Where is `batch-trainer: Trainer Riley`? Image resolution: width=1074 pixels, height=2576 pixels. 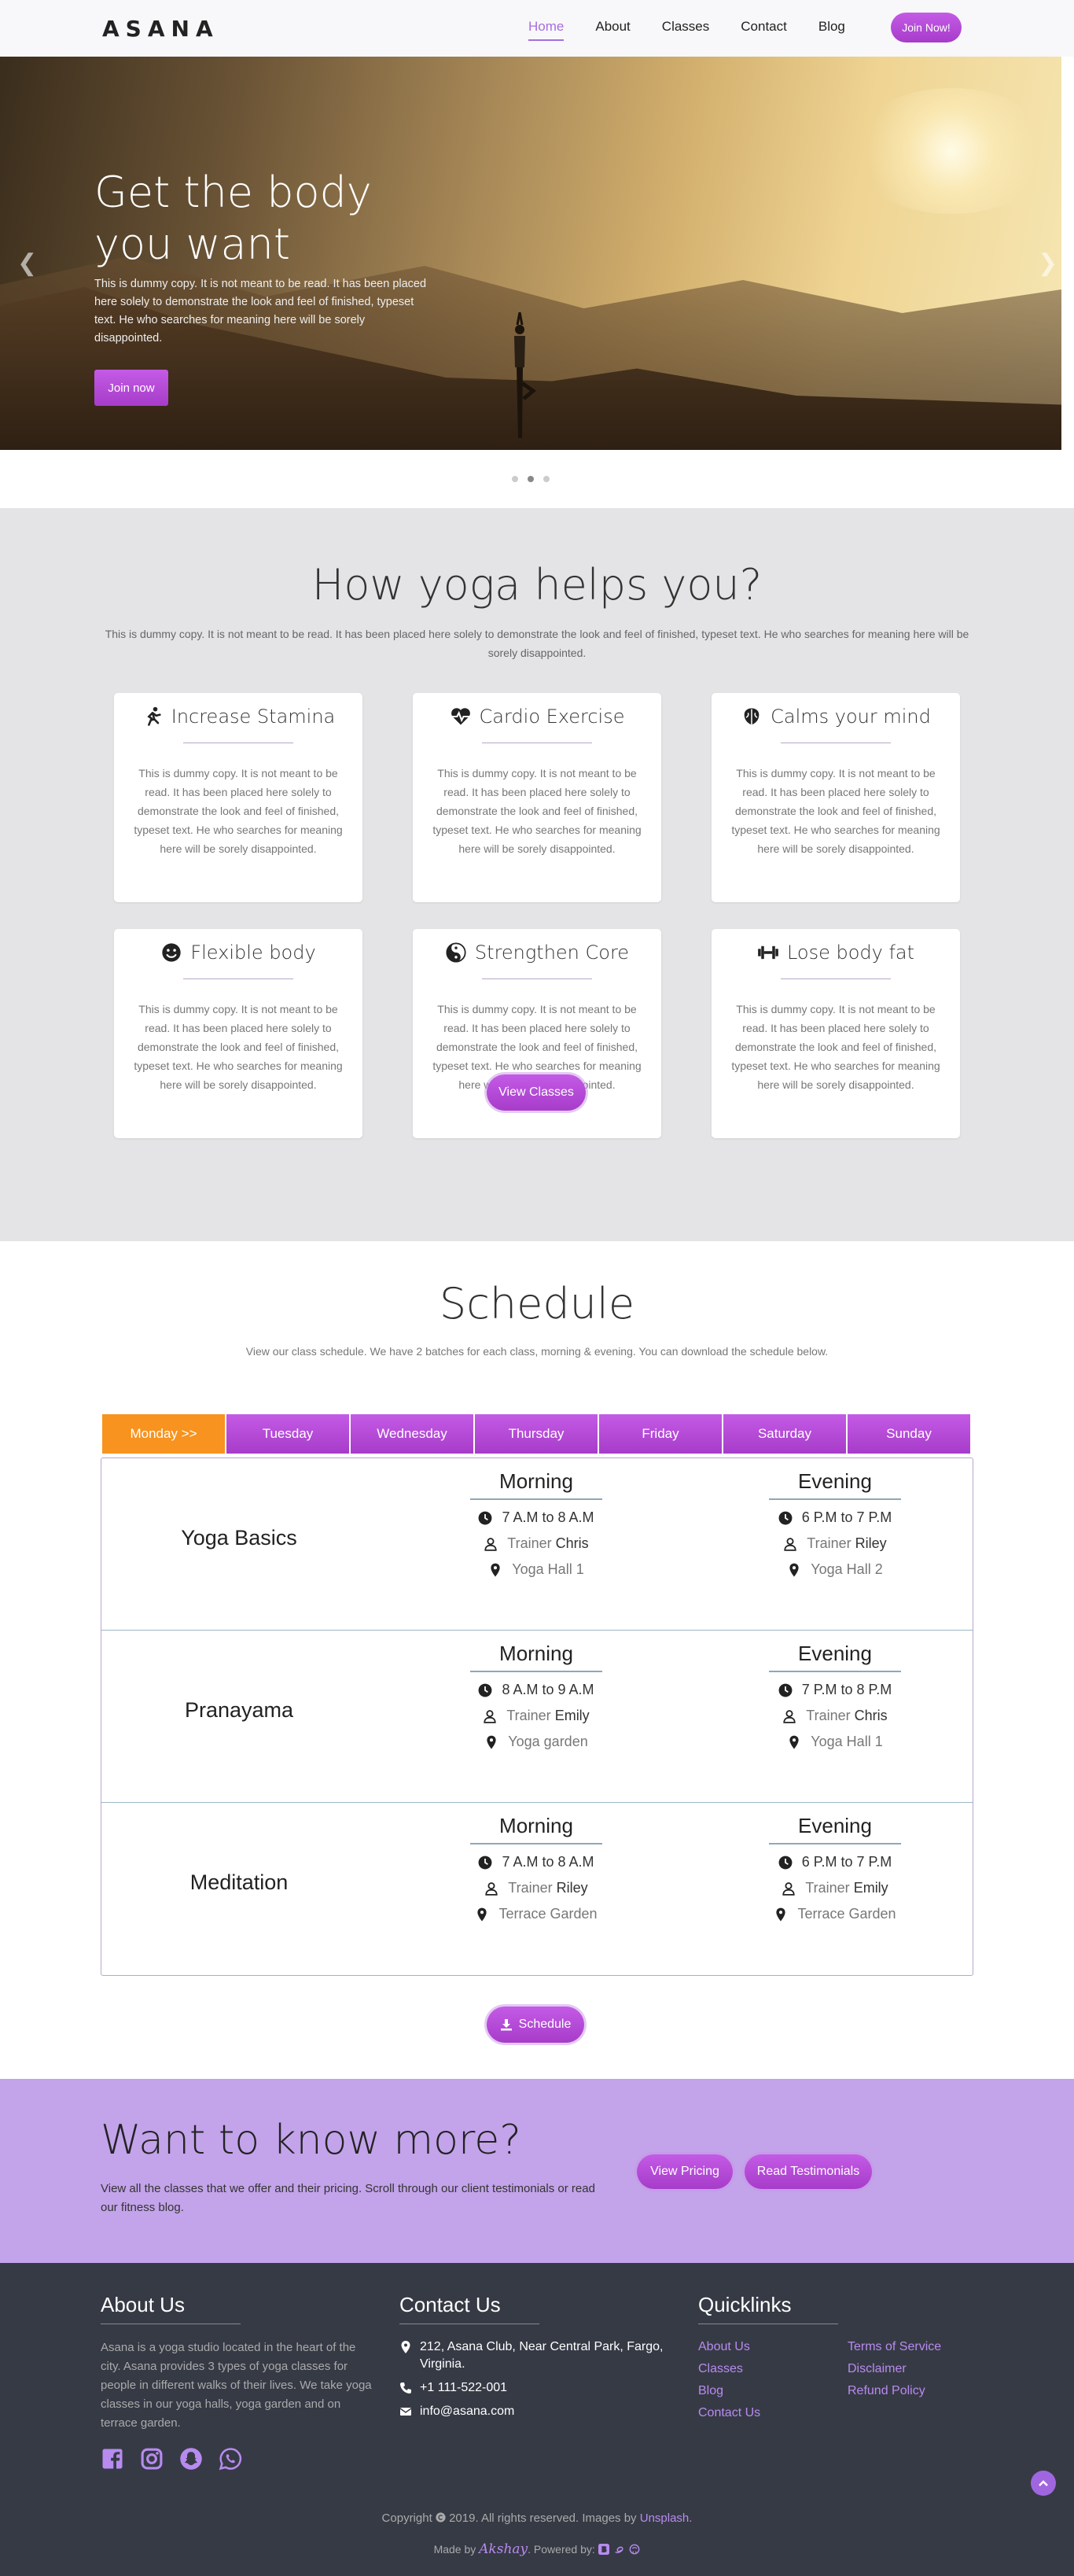 batch-trainer: Trainer Riley is located at coordinates (537, 1888).